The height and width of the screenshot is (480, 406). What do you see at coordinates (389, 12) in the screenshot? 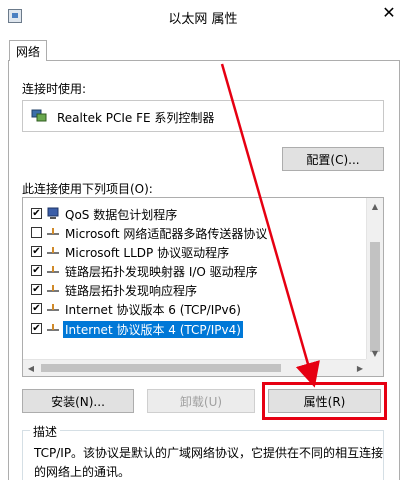
I see `close-button: ✕` at bounding box center [389, 12].